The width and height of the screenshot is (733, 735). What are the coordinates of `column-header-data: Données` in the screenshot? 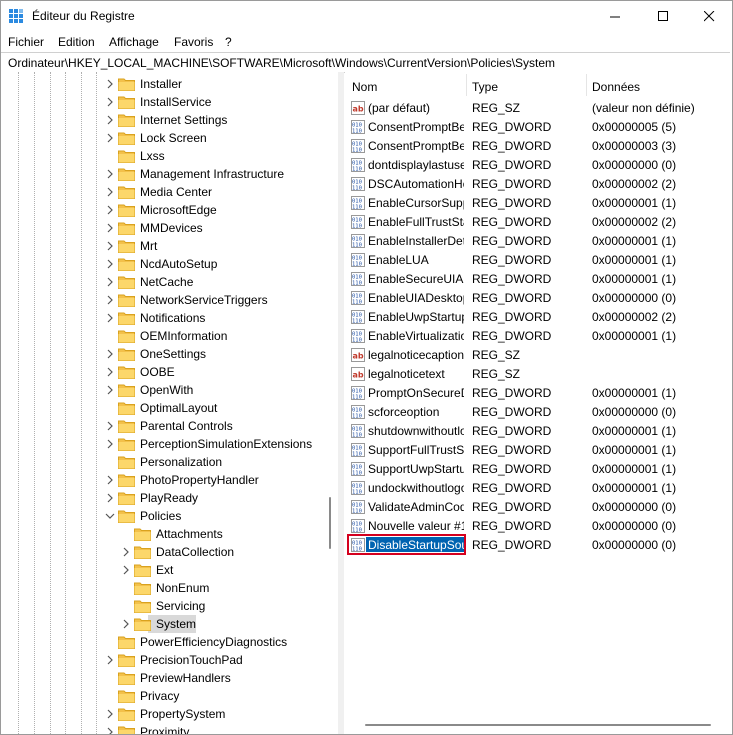 It's located at (616, 87).